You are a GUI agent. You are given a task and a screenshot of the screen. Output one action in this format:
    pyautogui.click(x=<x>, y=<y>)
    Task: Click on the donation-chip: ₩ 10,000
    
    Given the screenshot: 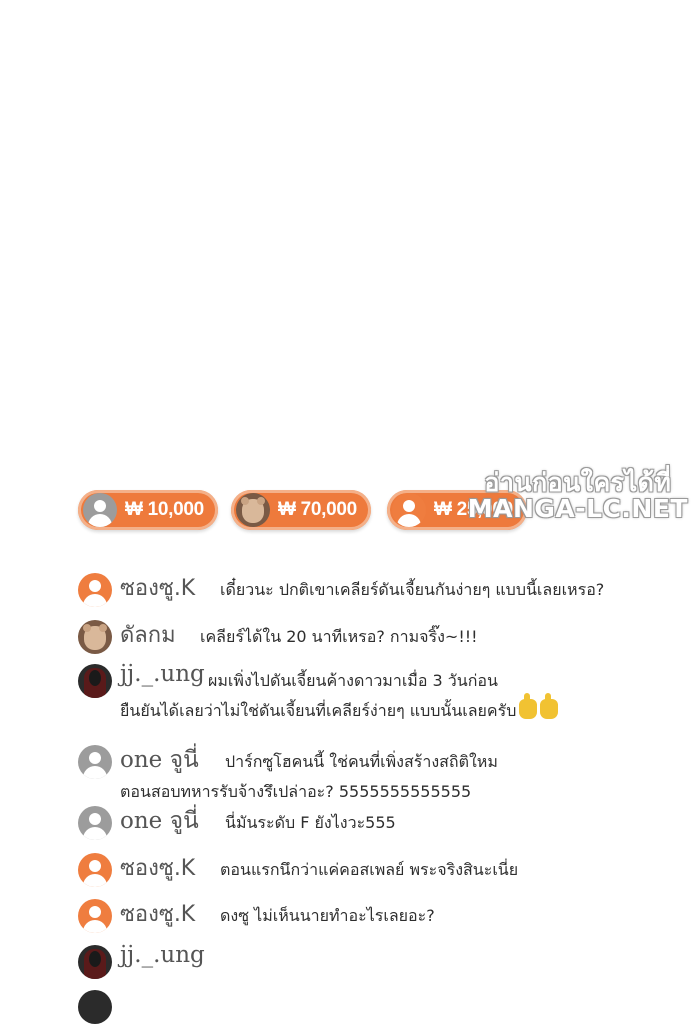 What is the action you would take?
    pyautogui.click(x=148, y=510)
    